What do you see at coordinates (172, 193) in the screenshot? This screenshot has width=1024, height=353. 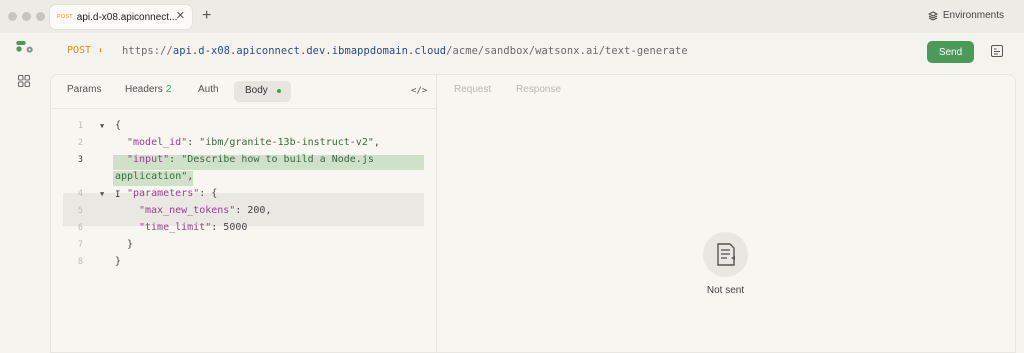 I see `code-line: "parameters": {` at bounding box center [172, 193].